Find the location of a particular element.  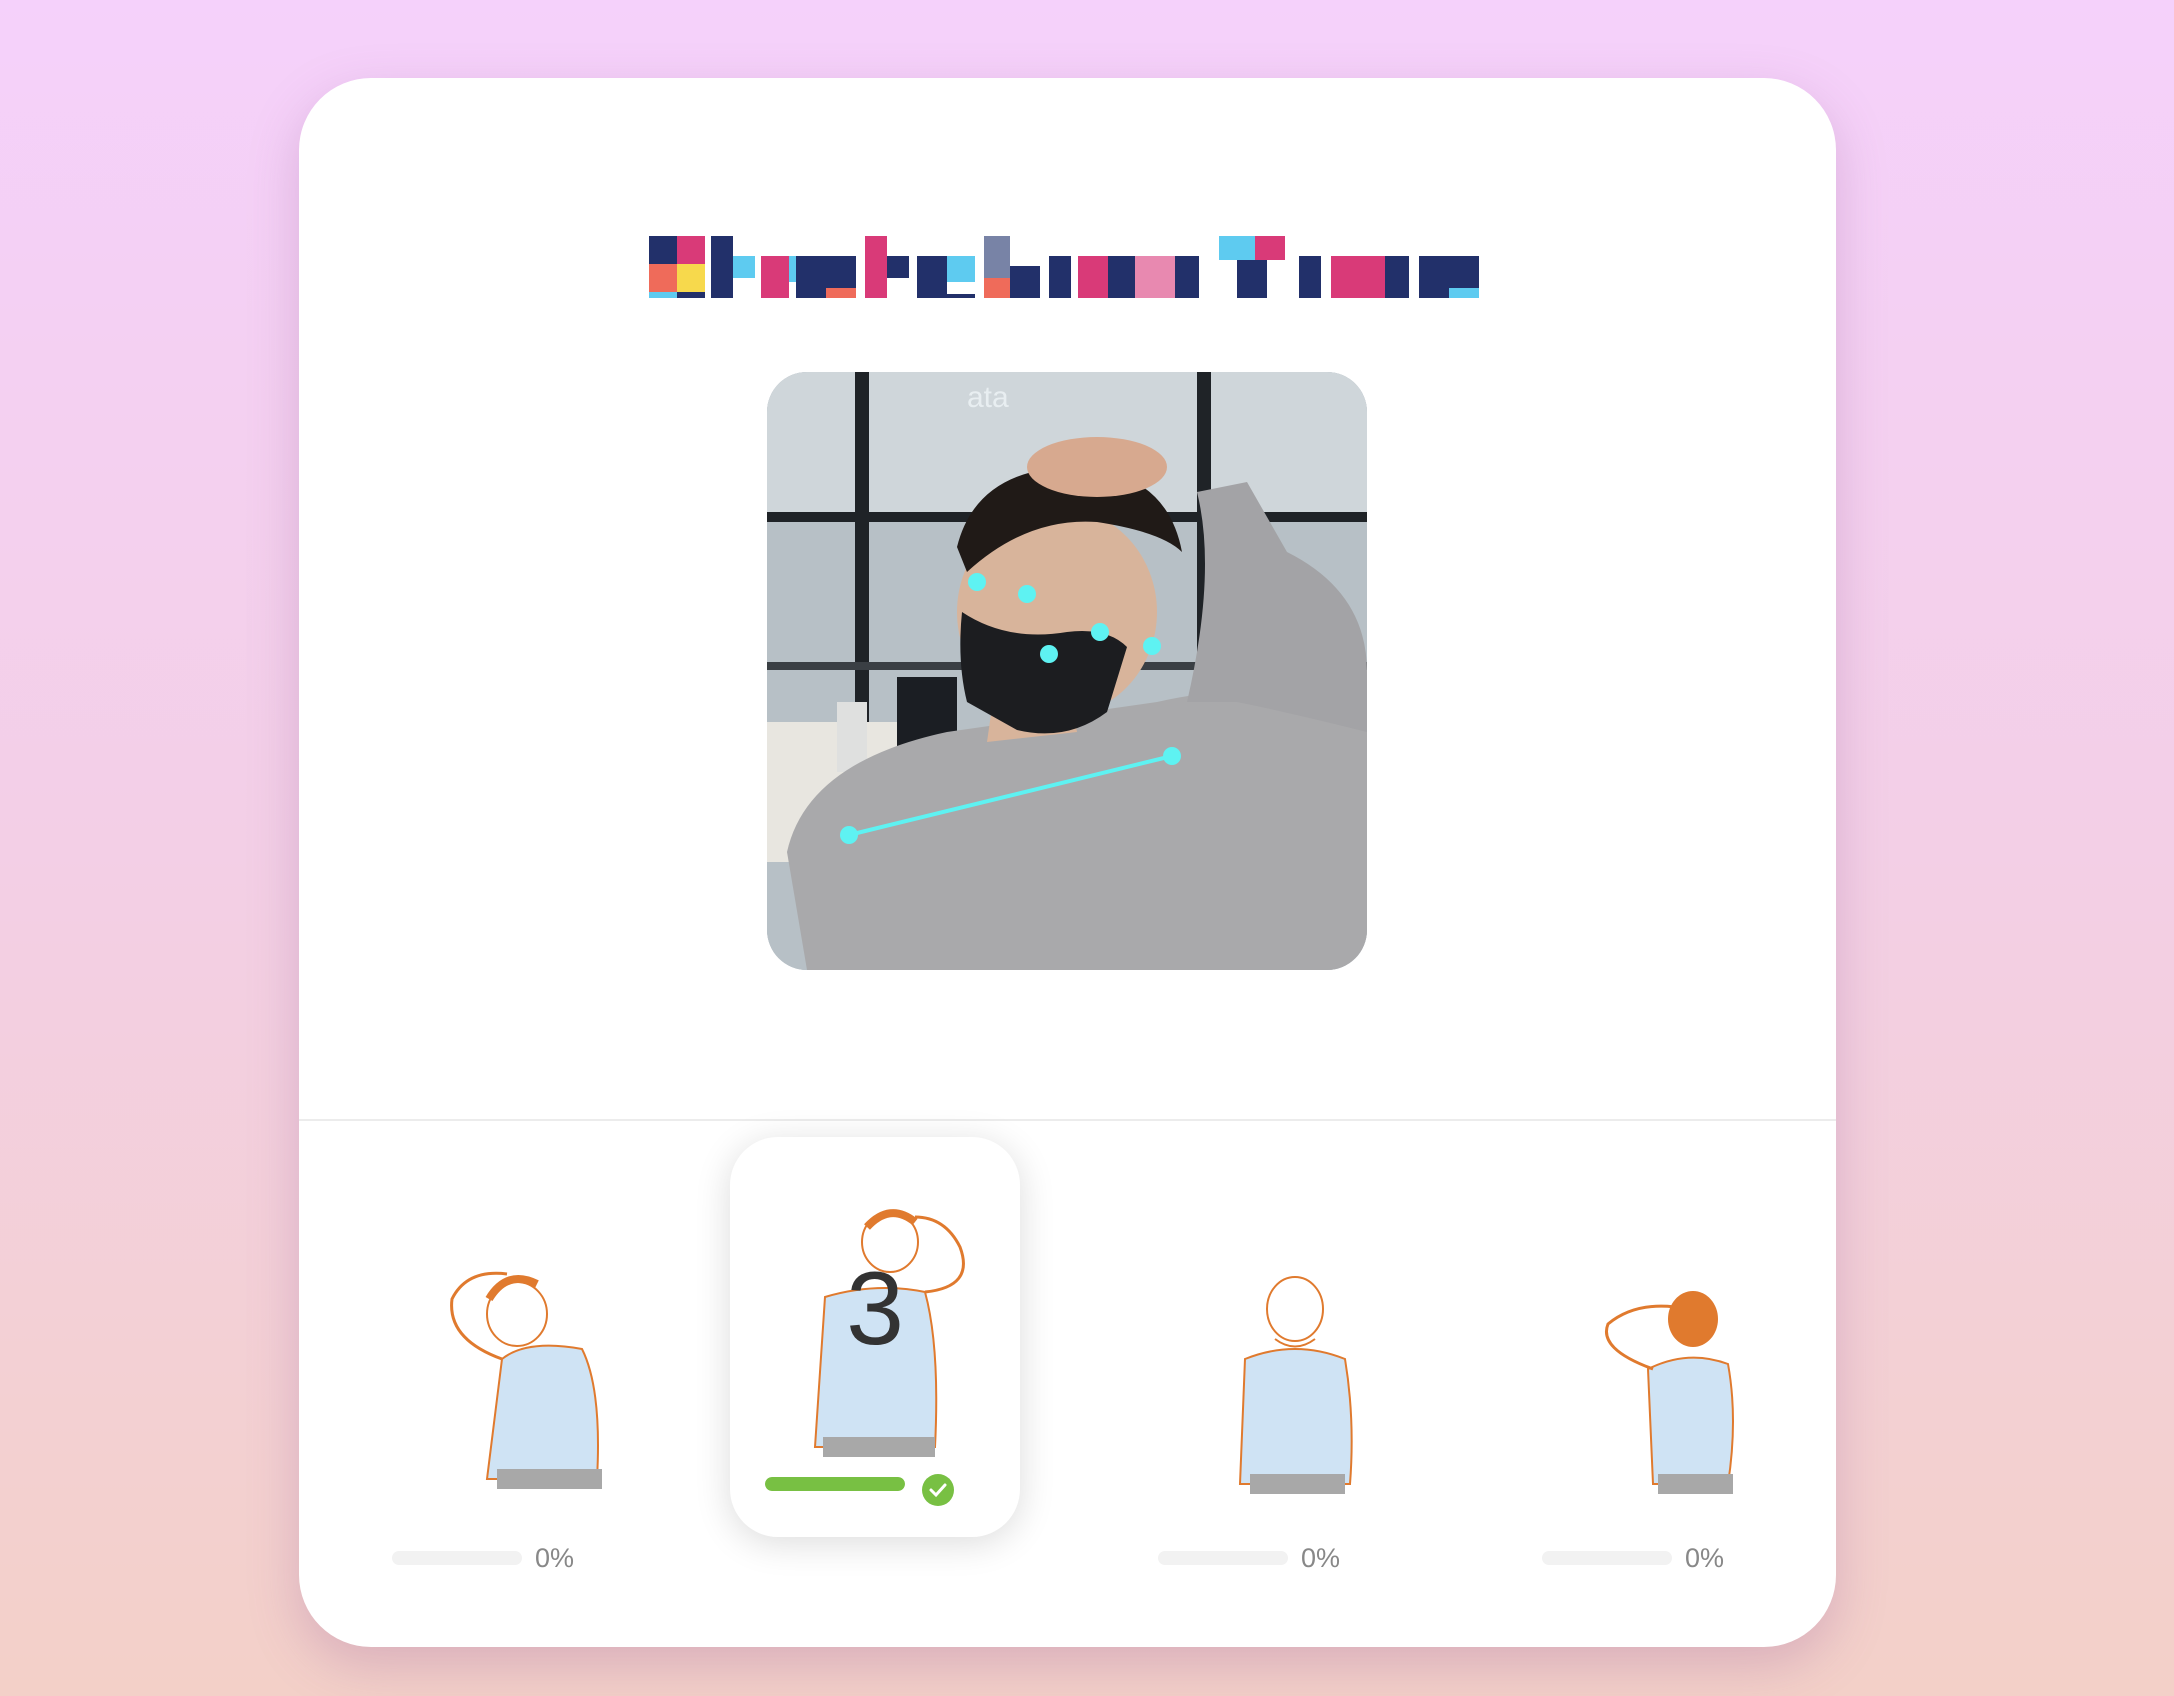

exercise-card-3: 0% is located at coordinates (1295, 1379).